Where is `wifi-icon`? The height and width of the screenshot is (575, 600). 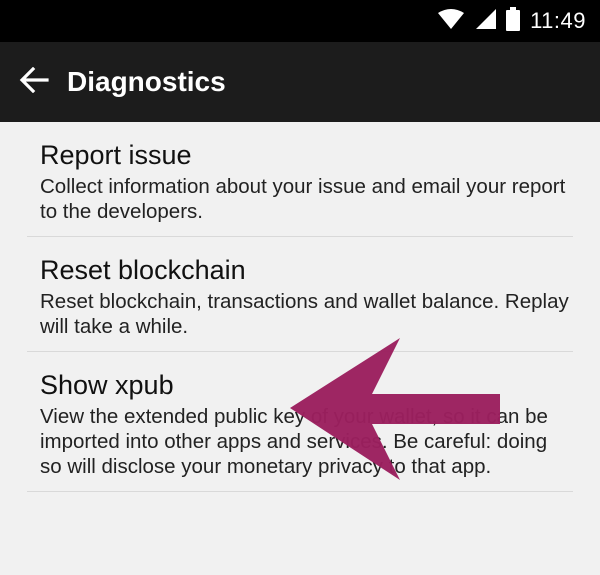
wifi-icon is located at coordinates (451, 21).